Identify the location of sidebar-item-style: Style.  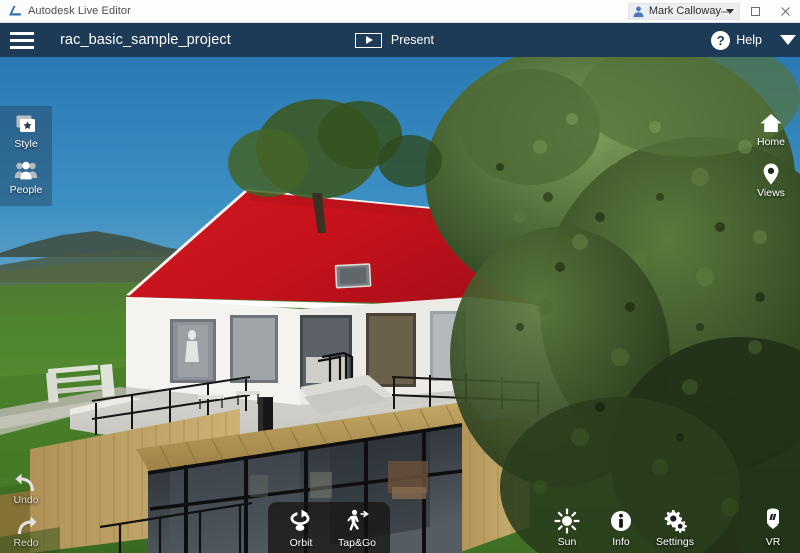
(26, 132).